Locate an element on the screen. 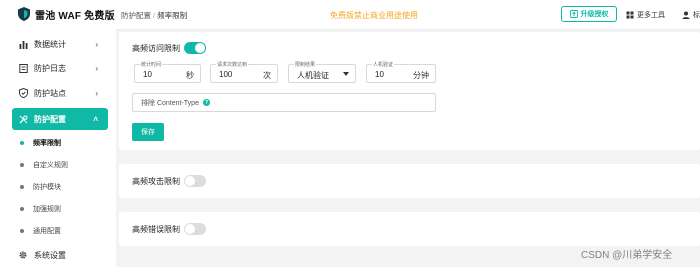  tools-icon is located at coordinates (23, 119).